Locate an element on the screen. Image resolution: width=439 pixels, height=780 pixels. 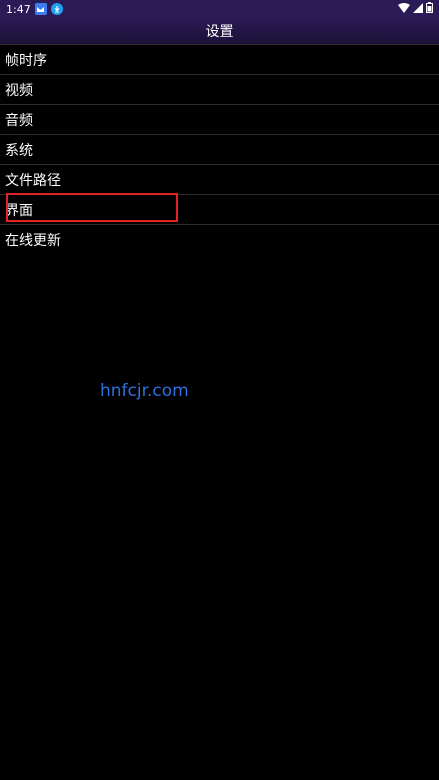
menu-item-system: 系统 is located at coordinates (219, 150).